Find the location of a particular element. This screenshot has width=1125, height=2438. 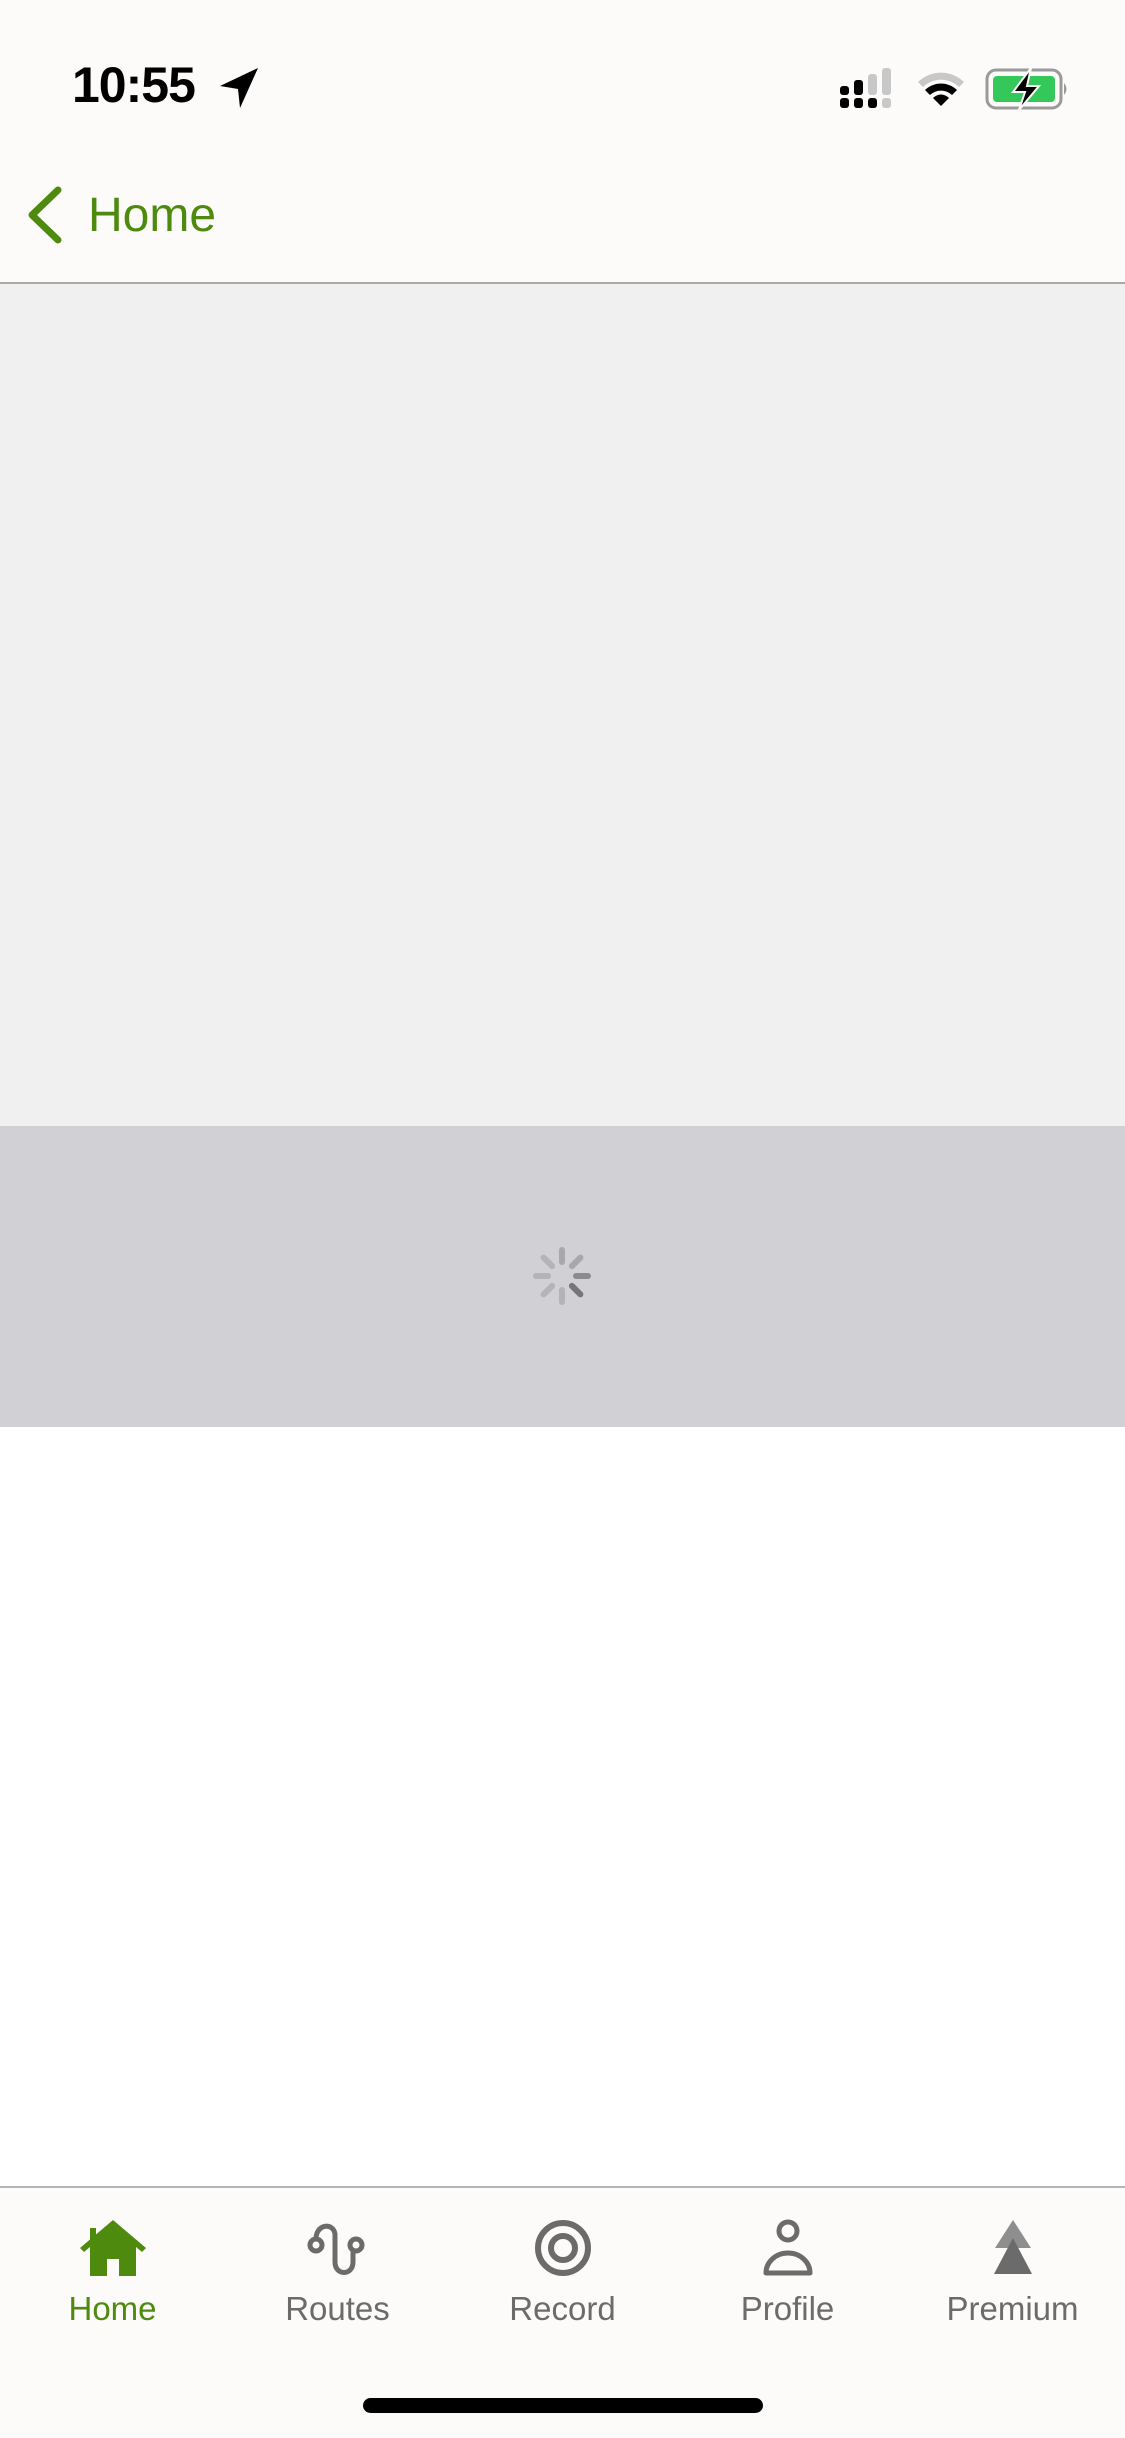

tab-profile: Profile is located at coordinates (787, 2273).